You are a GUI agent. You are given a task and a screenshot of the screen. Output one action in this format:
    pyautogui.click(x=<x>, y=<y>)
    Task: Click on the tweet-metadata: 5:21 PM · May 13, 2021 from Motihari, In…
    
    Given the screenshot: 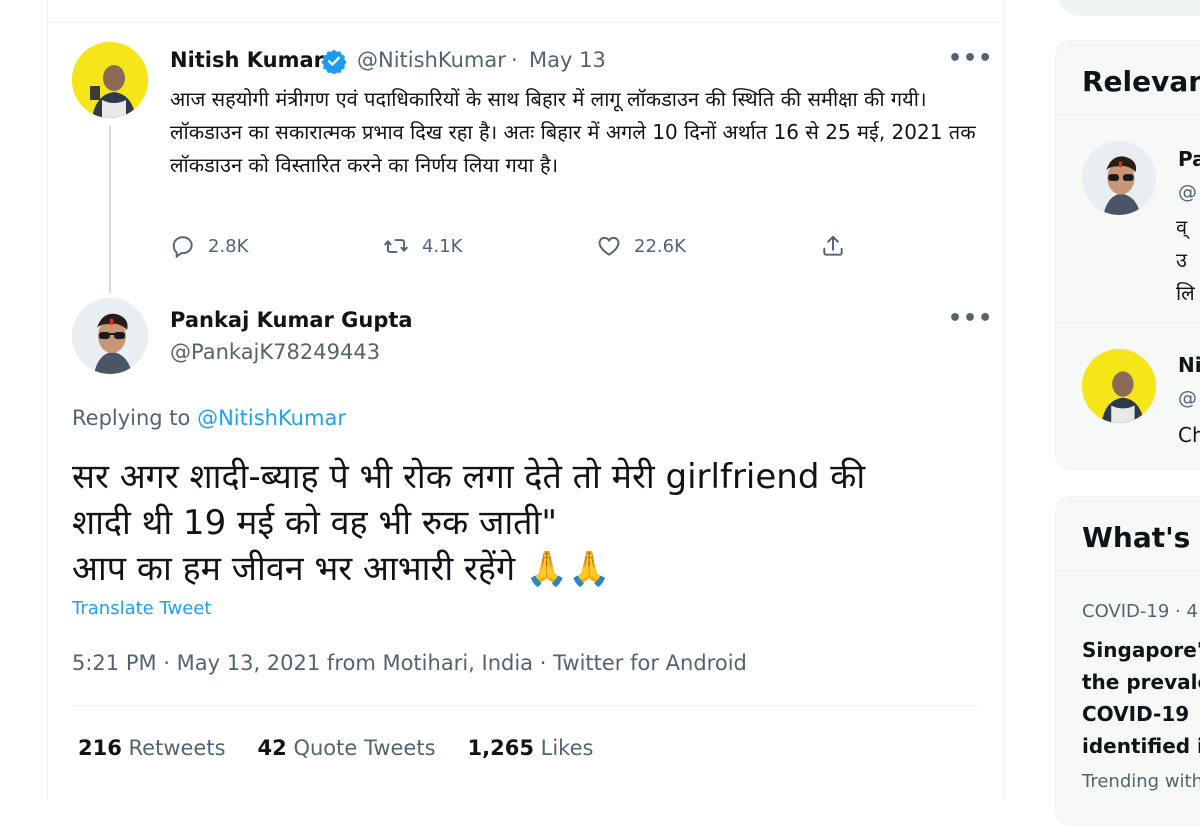 What is the action you would take?
    pyautogui.click(x=409, y=663)
    